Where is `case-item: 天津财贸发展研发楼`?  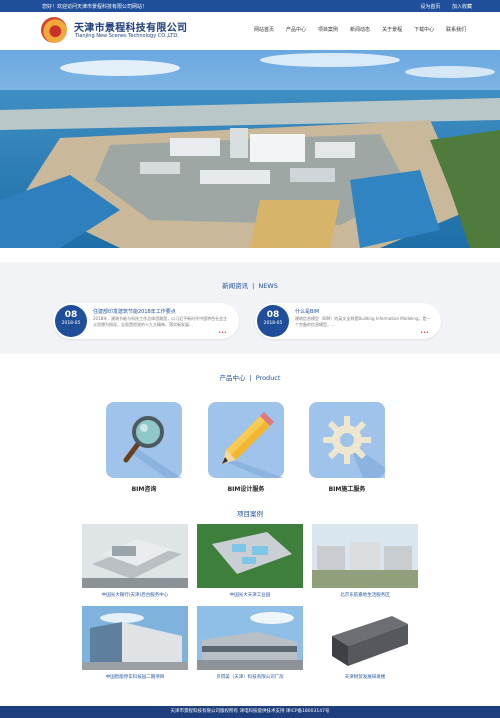
case-item: 天津财贸发展研发楼 is located at coordinates (365, 643).